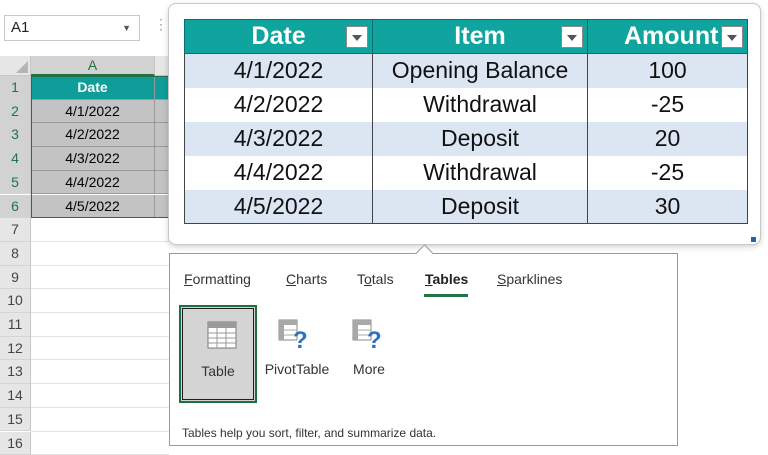 This screenshot has height=455, width=768. What do you see at coordinates (15, 66) in the screenshot?
I see `select-all-corner` at bounding box center [15, 66].